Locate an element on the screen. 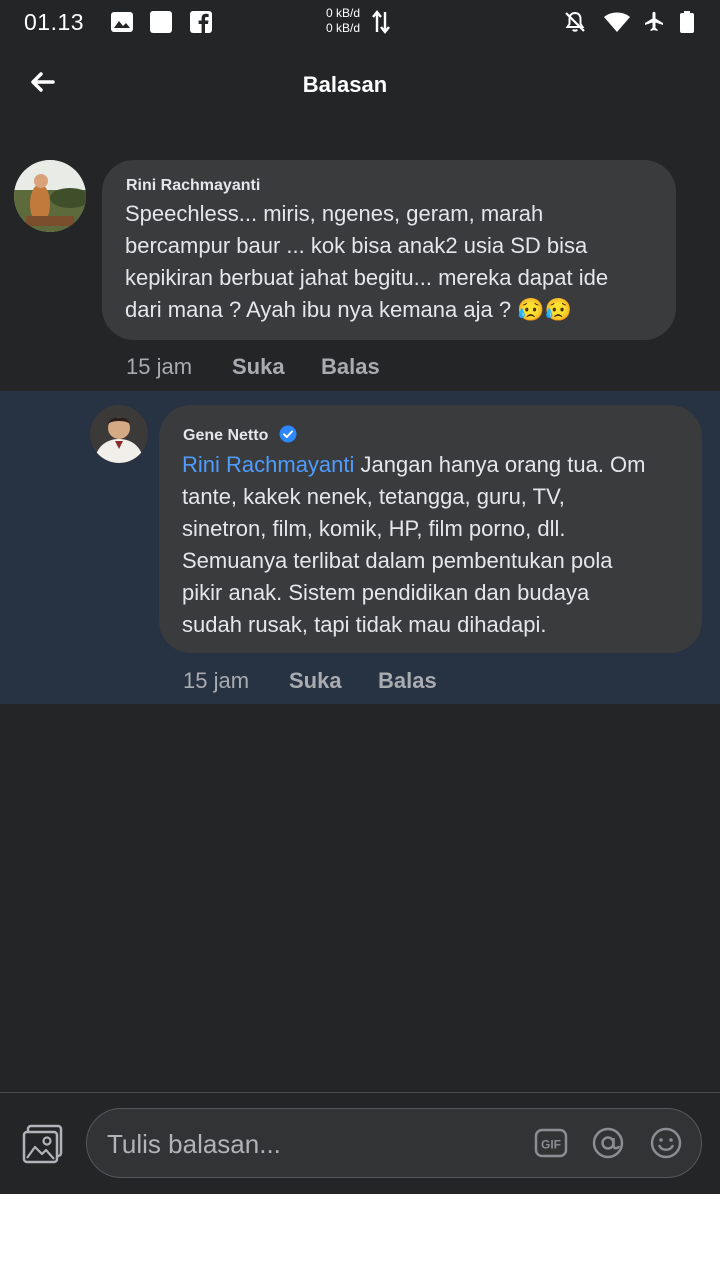  status-time: 01.13 is located at coordinates (54, 22).